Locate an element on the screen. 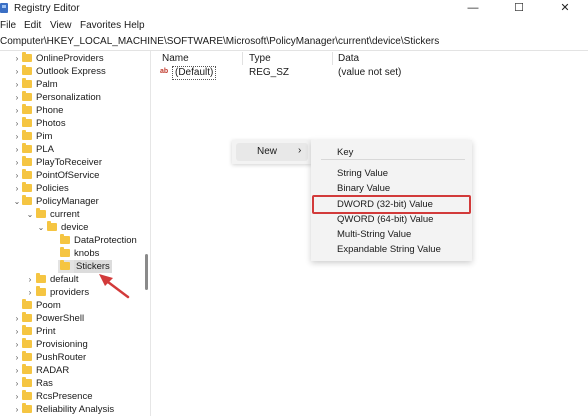 The image size is (588, 416). tree-node-label: providers is located at coordinates (69, 292).